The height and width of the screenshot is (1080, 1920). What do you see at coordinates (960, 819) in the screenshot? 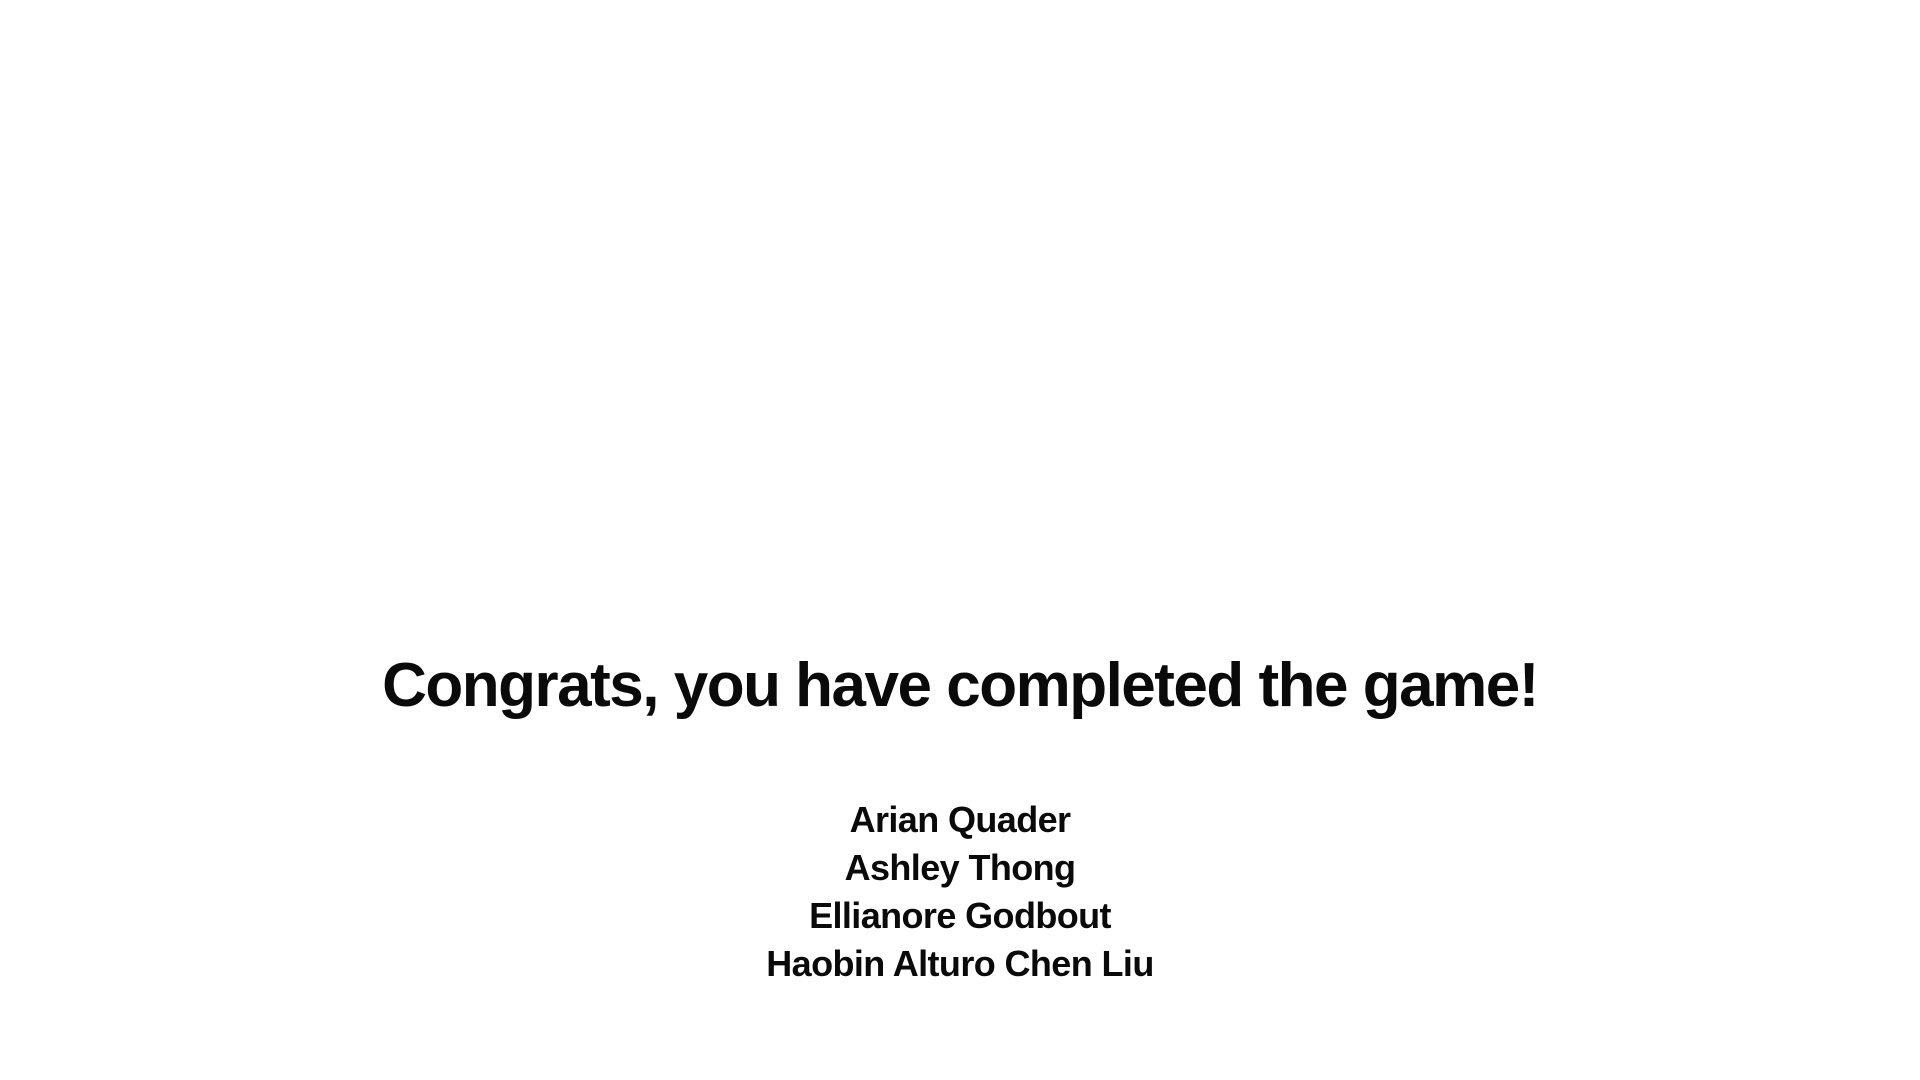
I see `credit-name: Arian Quader` at bounding box center [960, 819].